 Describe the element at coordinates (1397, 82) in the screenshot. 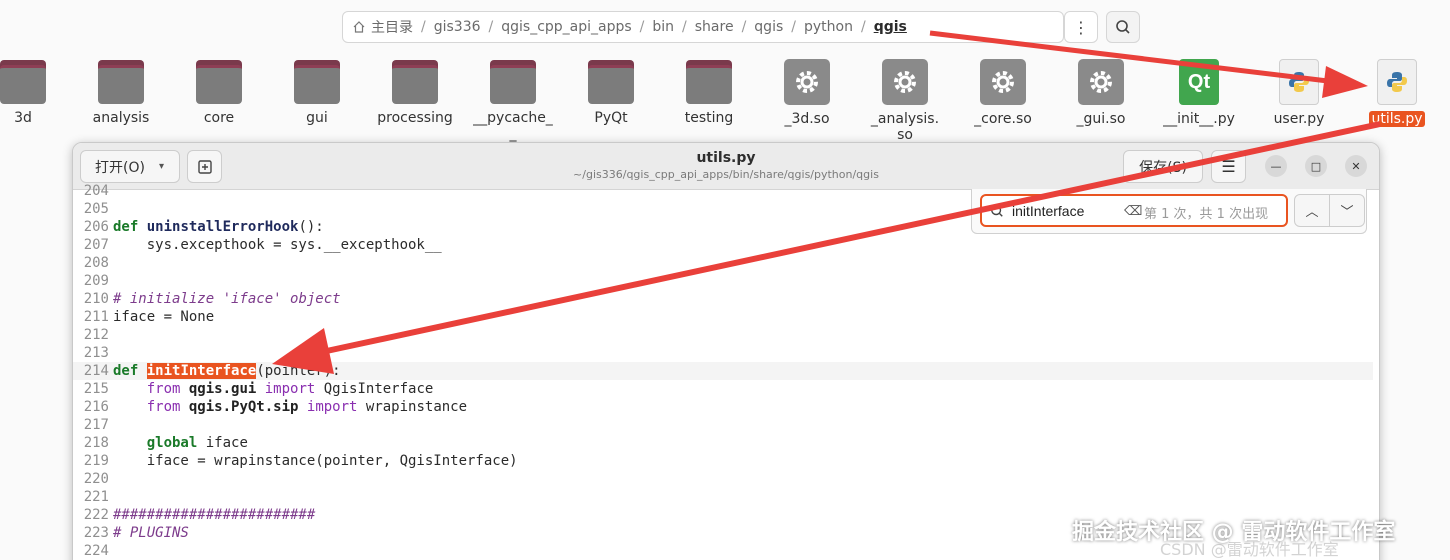

I see `python-file-icon` at that location.